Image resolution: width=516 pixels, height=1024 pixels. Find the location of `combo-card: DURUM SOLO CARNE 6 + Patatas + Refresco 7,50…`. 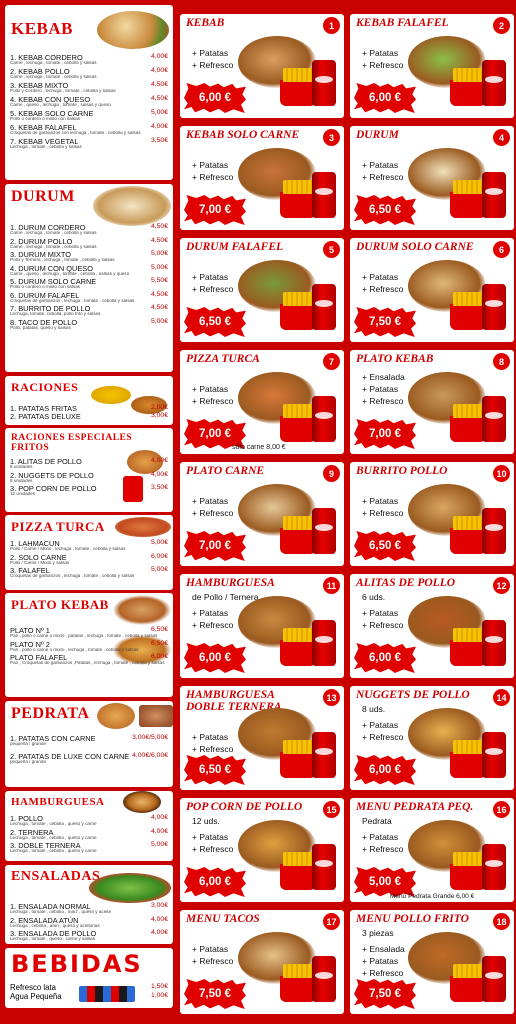

combo-card: DURUM SOLO CARNE 6 + Patatas + Refresco 7,50… is located at coordinates (432, 290).